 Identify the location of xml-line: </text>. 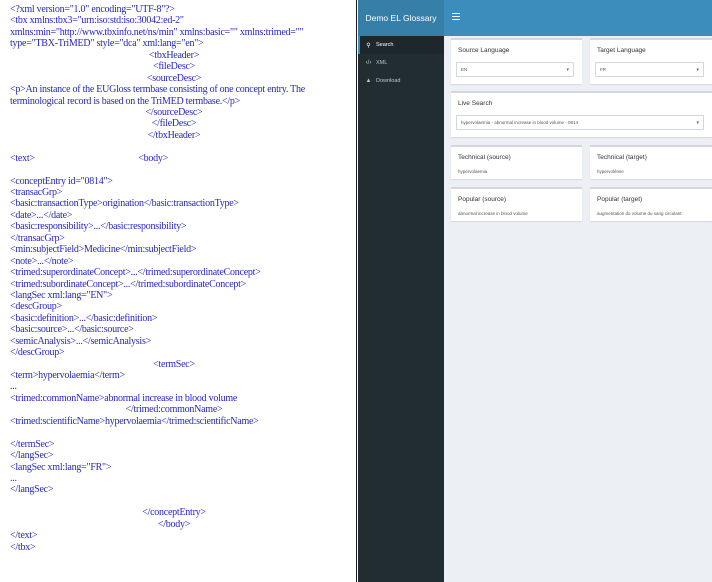
(24, 536).